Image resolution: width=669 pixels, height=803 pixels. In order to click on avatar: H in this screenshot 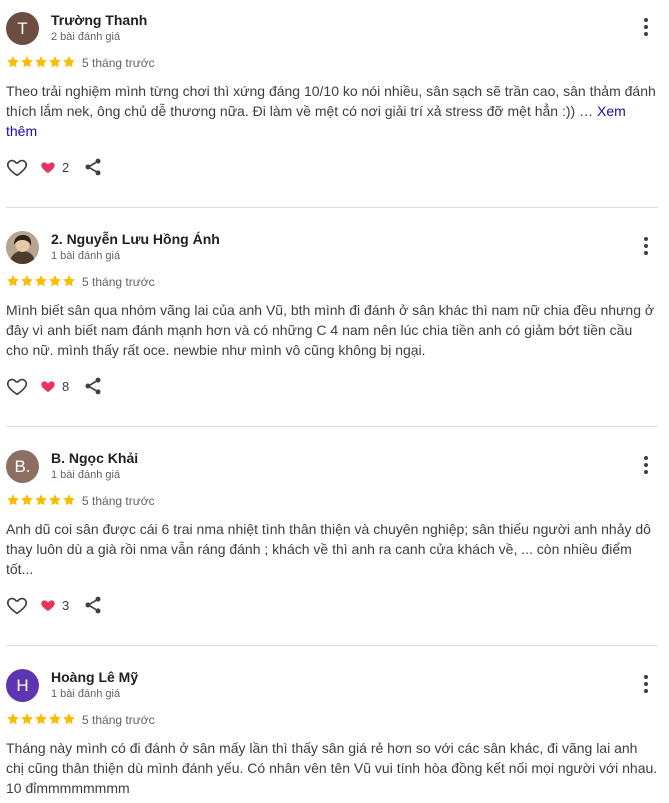, I will do `click(22, 685)`.